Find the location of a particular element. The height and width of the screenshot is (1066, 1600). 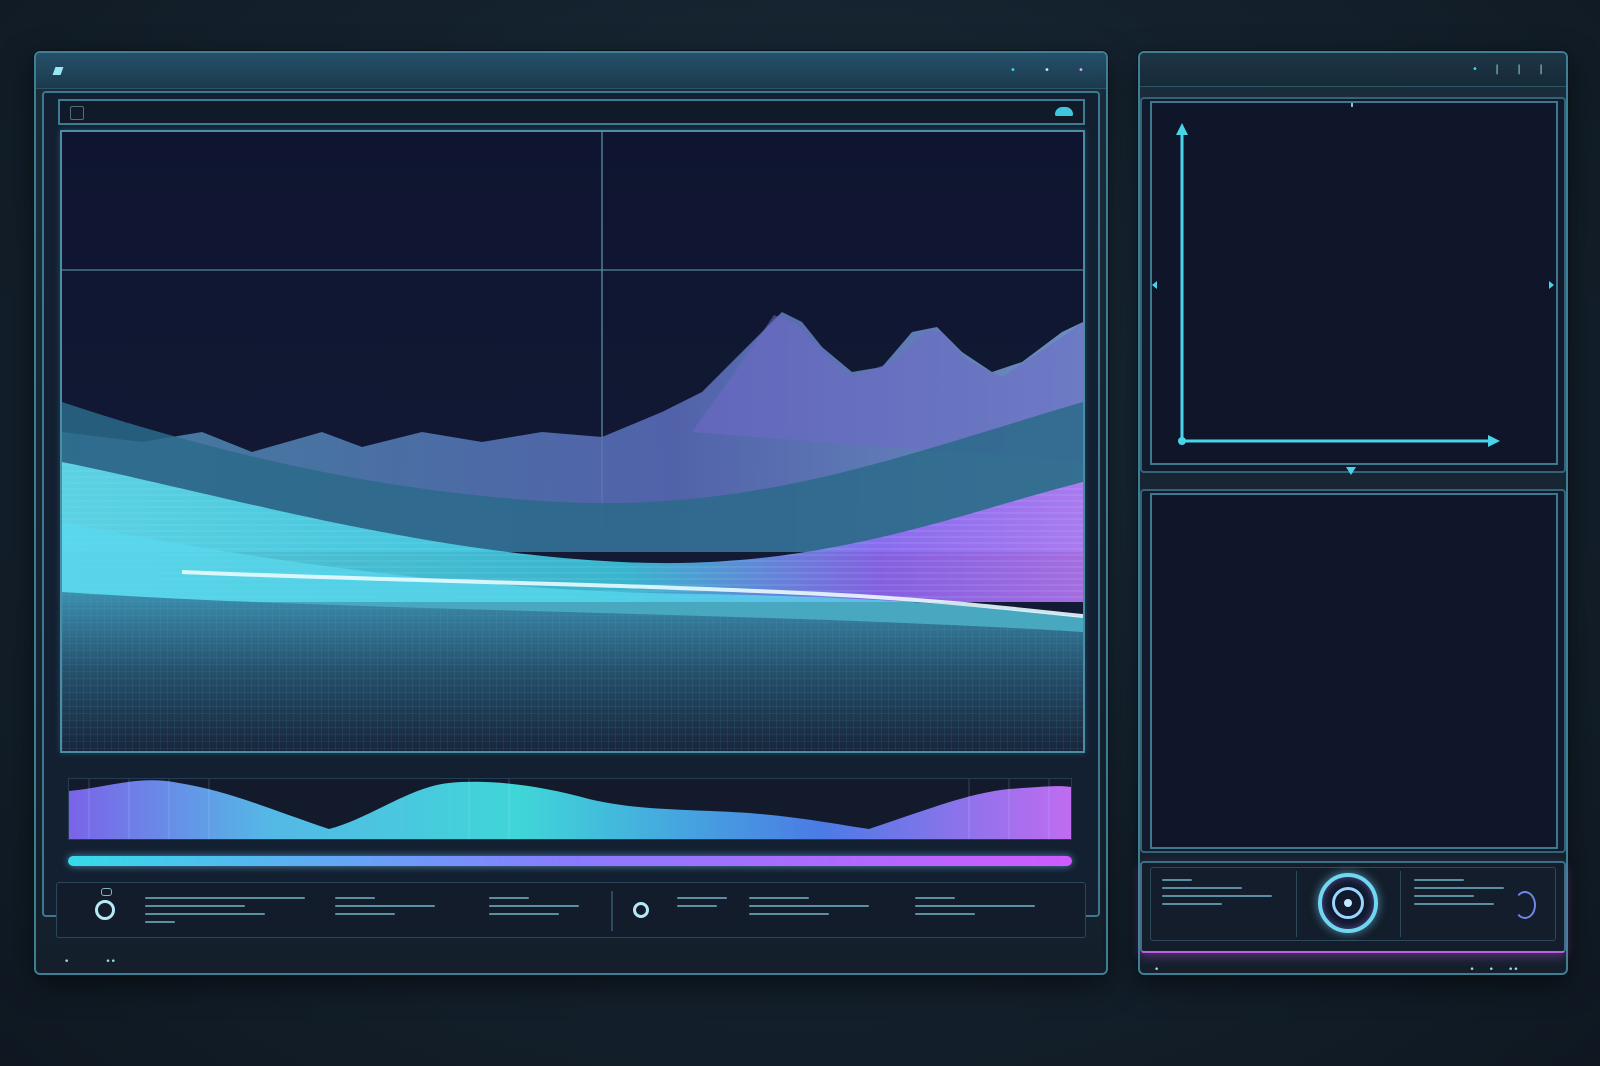

side-footer-indicator-1: • is located at coordinates (1156, 970).